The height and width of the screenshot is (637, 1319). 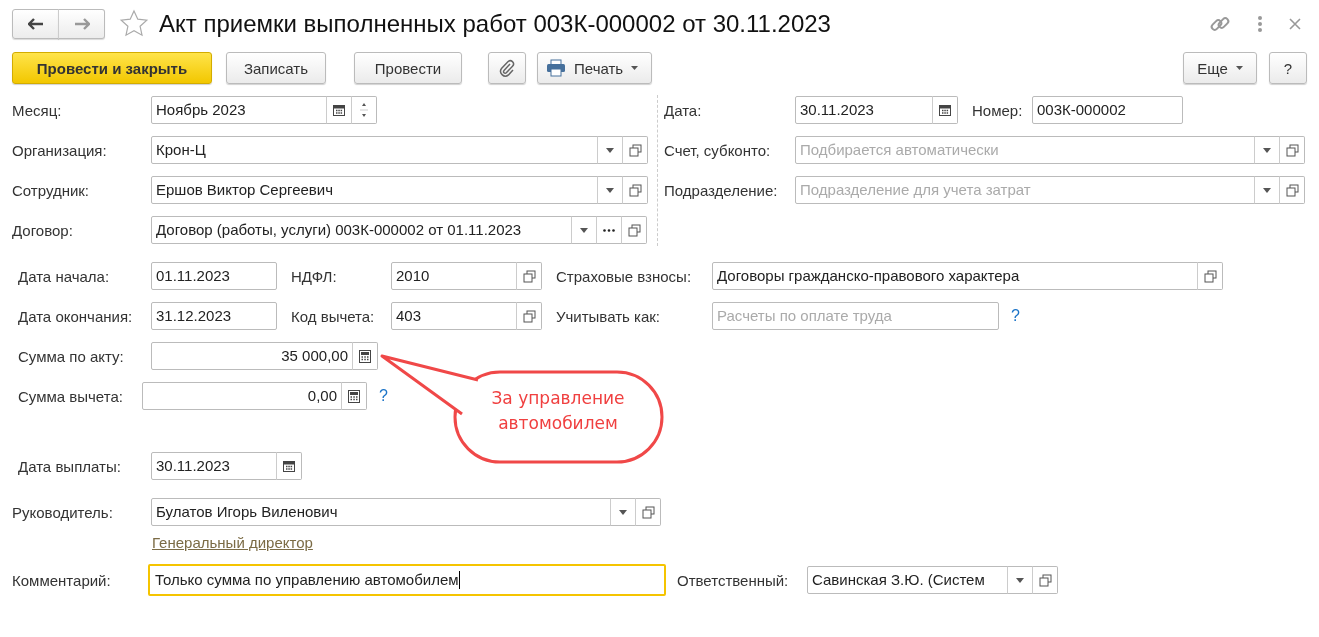 I want to click on field-label: Сумма по акту:, so click(x=71, y=356).